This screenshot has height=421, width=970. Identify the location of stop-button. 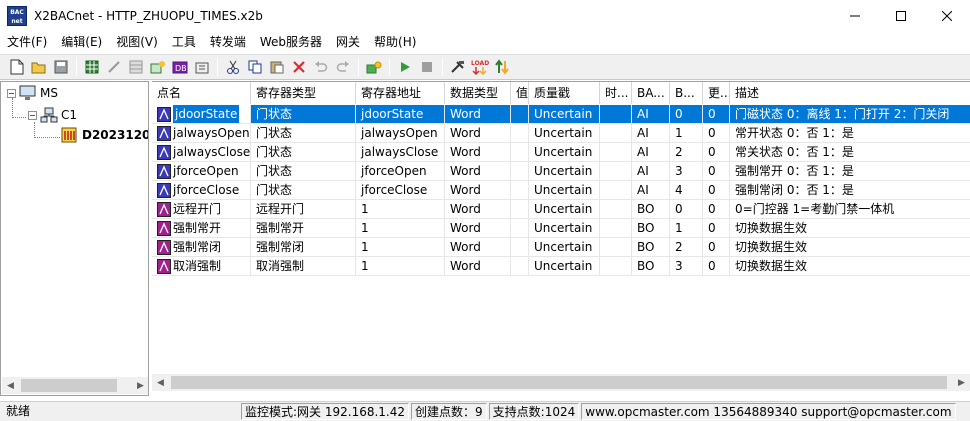
(427, 67).